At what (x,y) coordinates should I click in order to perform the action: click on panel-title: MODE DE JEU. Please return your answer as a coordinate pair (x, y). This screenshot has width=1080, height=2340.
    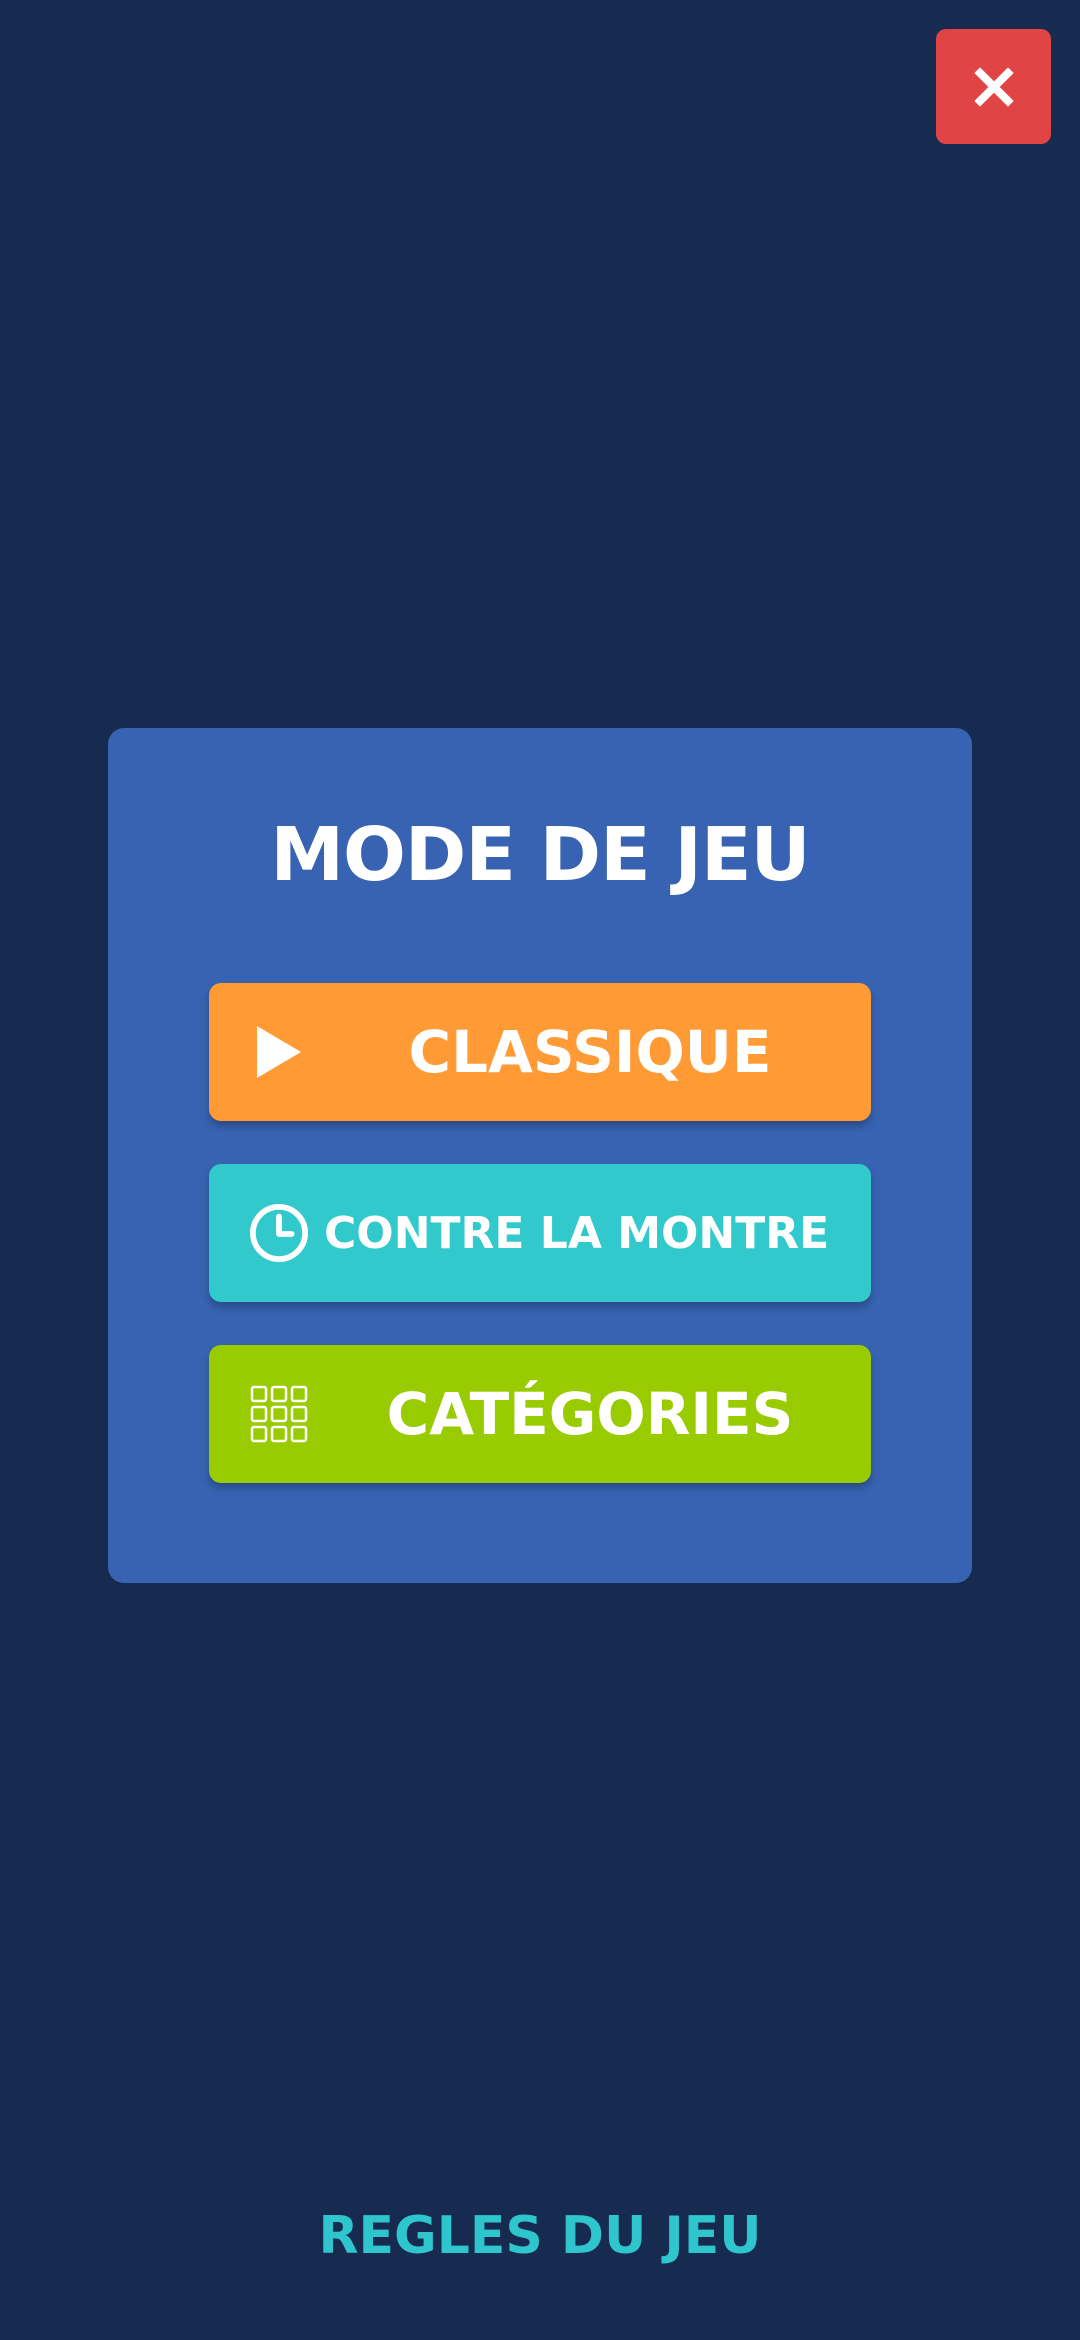
    Looking at the image, I should click on (540, 855).